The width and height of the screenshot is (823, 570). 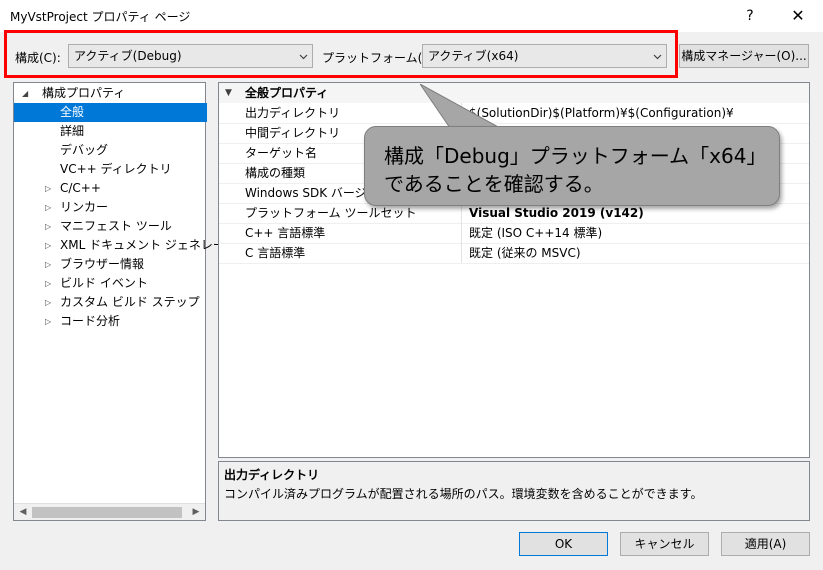 I want to click on highlight-box, so click(x=341, y=54).